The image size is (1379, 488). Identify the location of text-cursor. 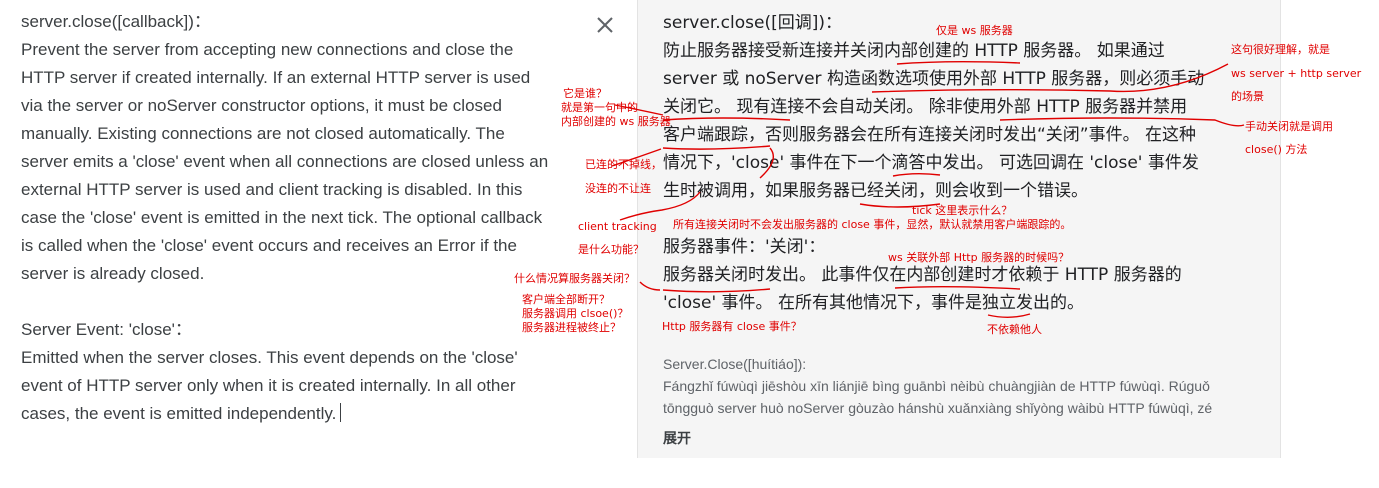
(341, 412).